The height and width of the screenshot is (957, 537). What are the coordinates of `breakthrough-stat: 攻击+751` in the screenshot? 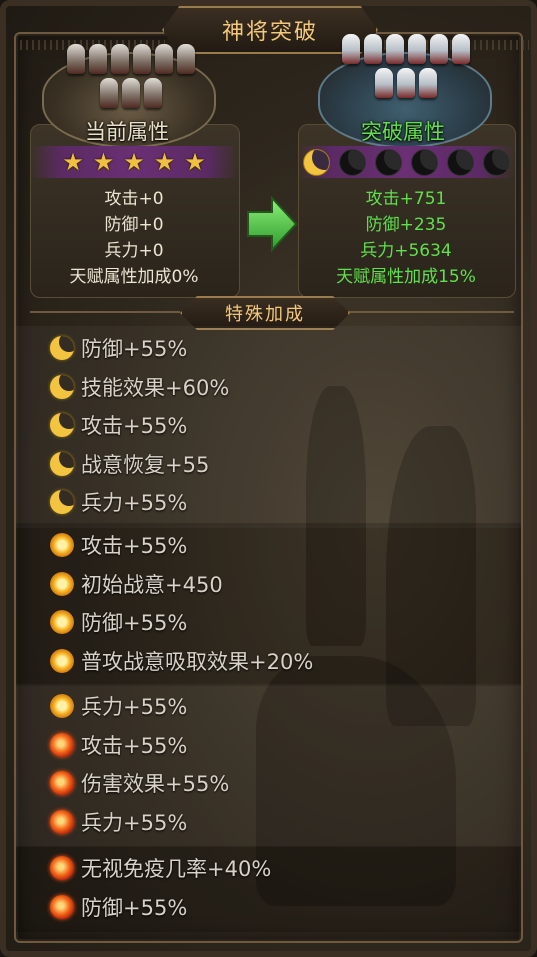 It's located at (406, 199).